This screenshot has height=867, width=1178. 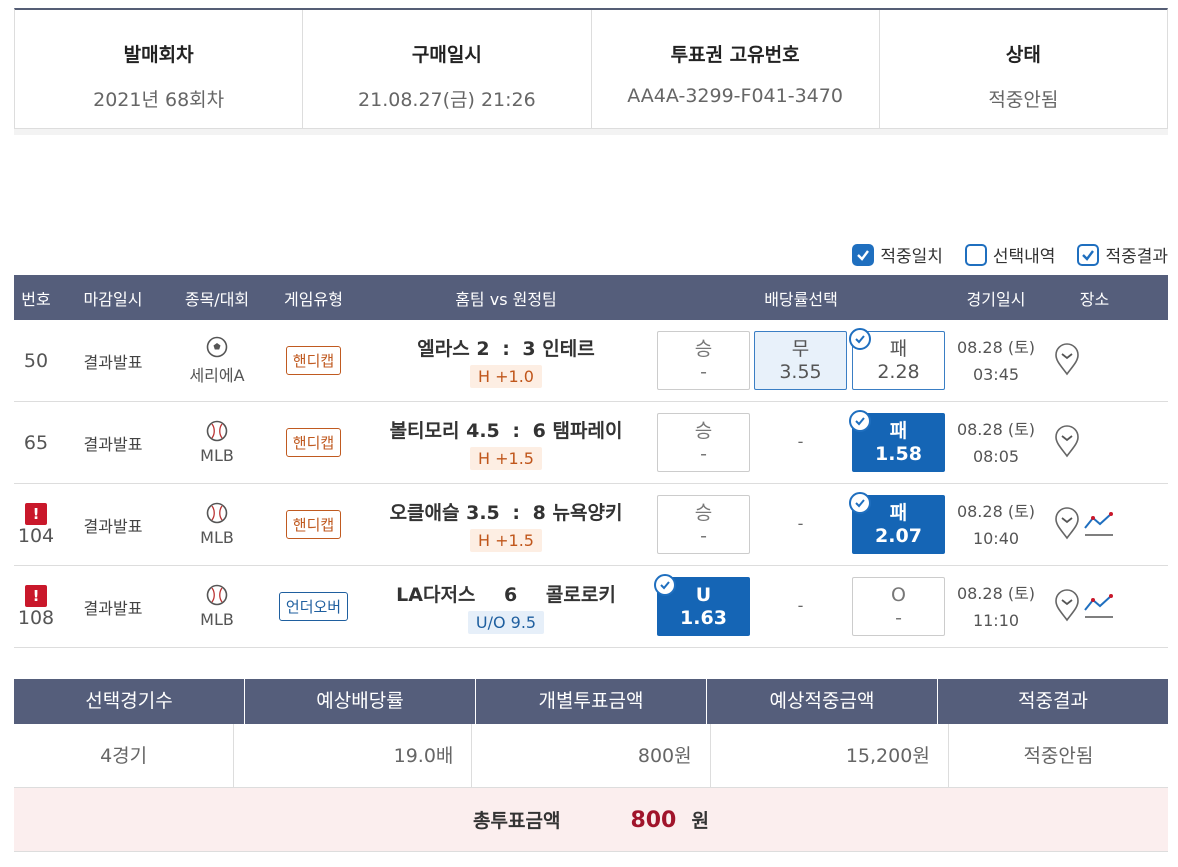 What do you see at coordinates (506, 458) in the screenshot?
I see `handicap-tag: H +1.5` at bounding box center [506, 458].